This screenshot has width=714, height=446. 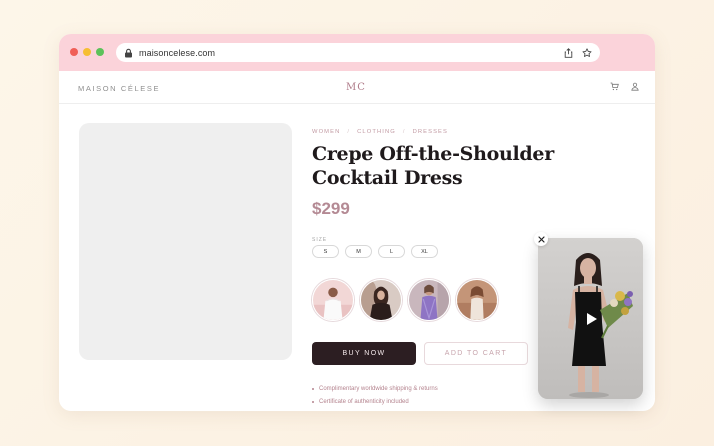 I want to click on size-option-xl: XL, so click(x=424, y=251).